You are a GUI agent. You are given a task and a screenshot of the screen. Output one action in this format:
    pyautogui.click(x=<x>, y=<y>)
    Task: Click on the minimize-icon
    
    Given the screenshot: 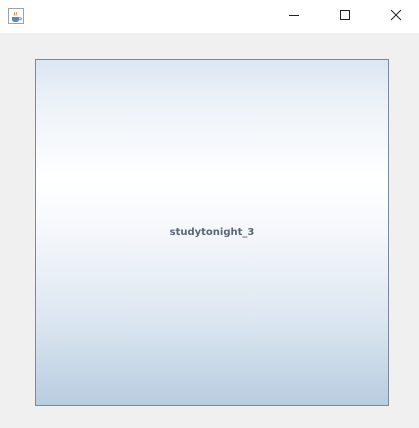 What is the action you would take?
    pyautogui.click(x=294, y=17)
    